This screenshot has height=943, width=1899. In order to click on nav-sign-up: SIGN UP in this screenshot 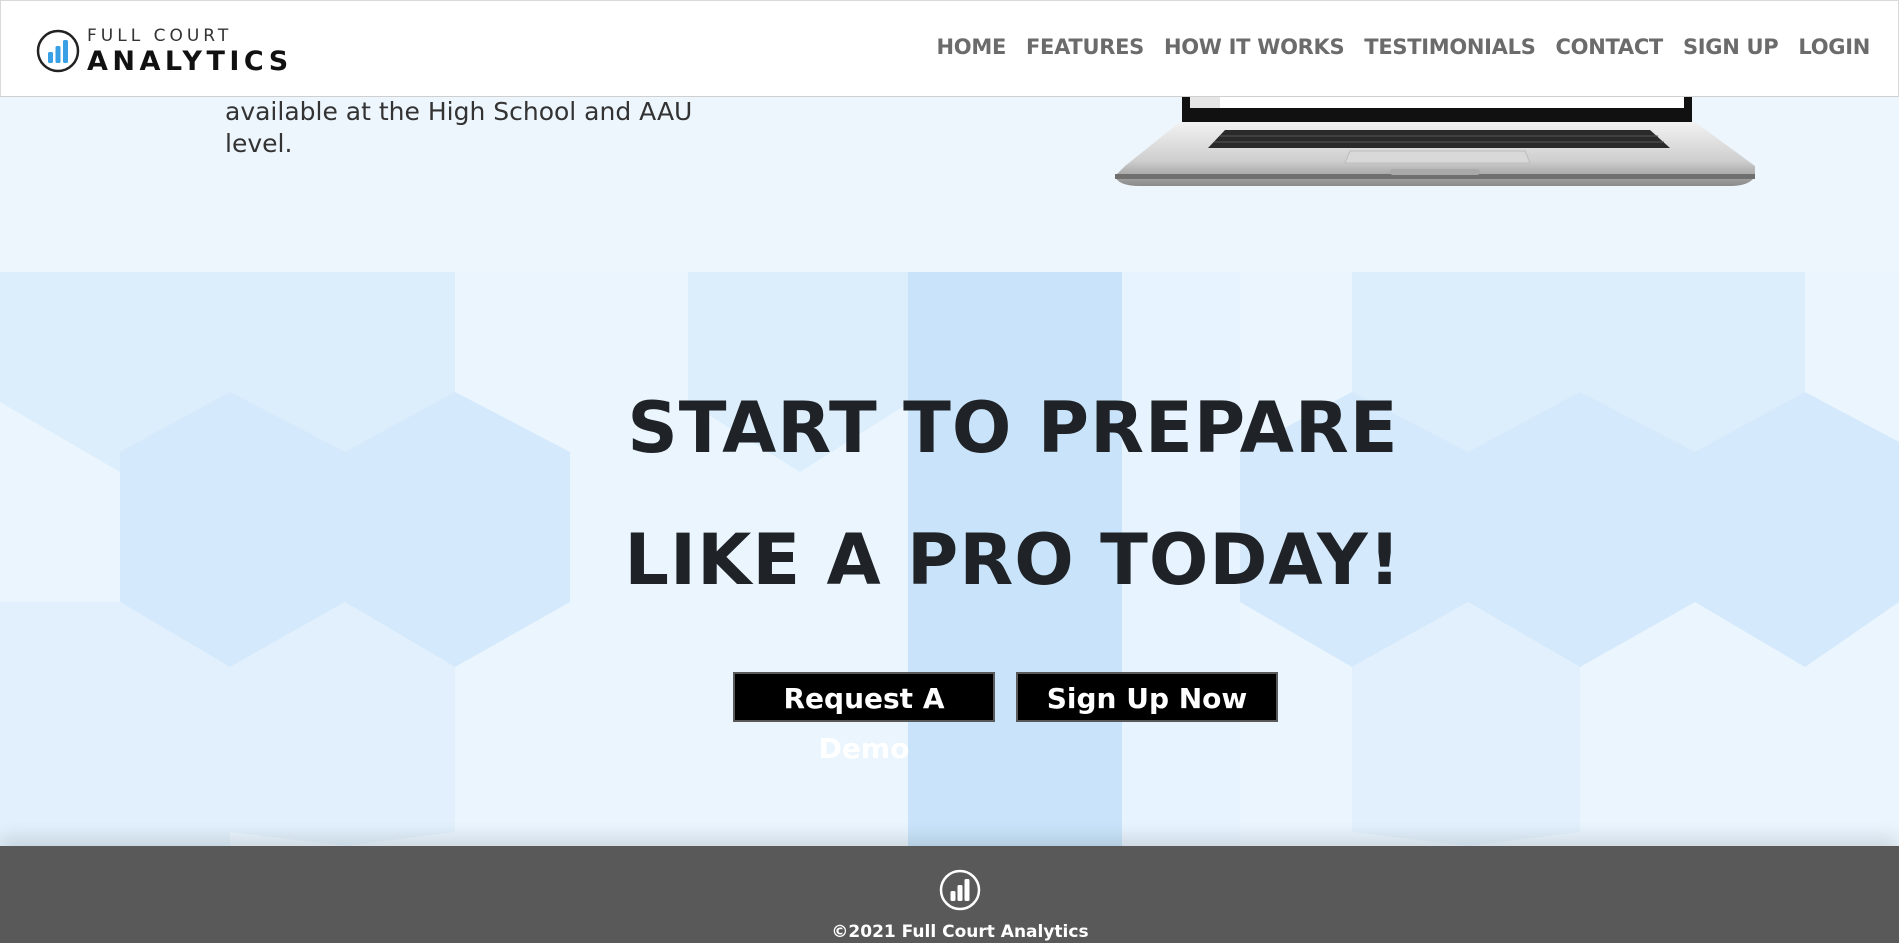, I will do `click(1731, 47)`.